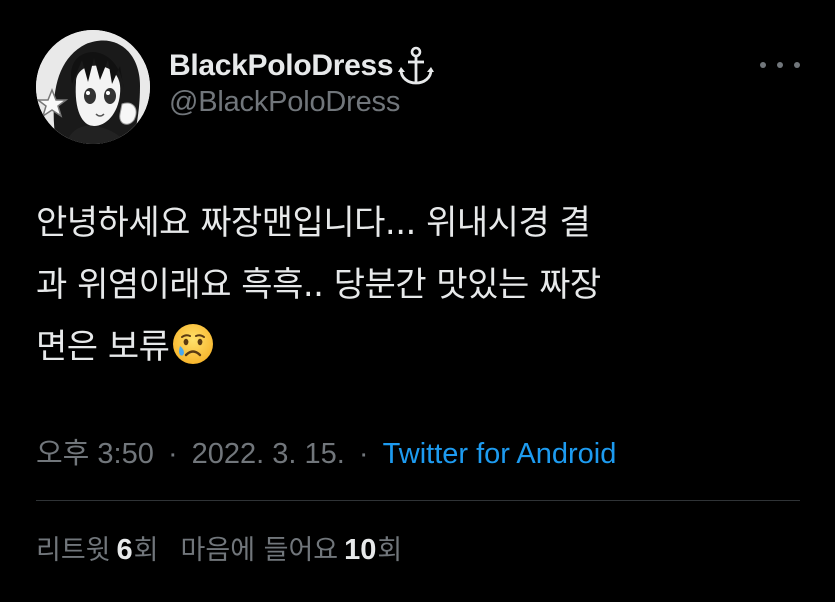 The image size is (835, 602). I want to click on likes-label: 마음에 들어요, so click(259, 550).